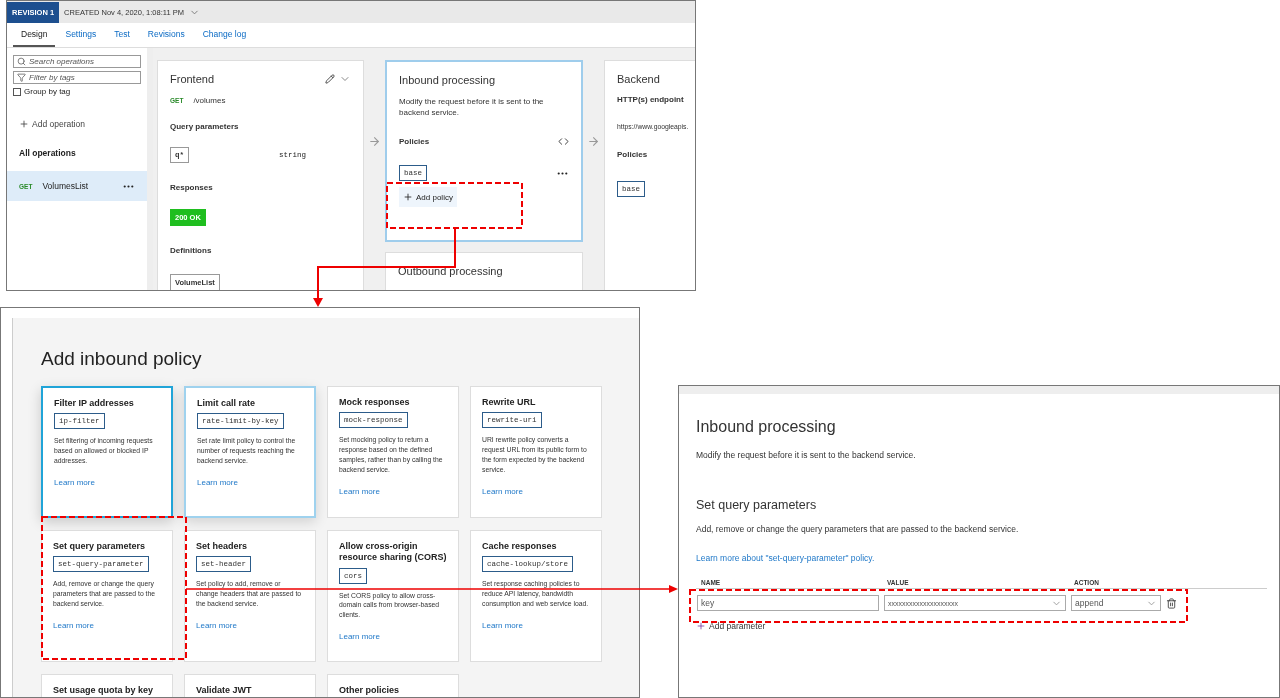 The height and width of the screenshot is (698, 1280). I want to click on section-title: Set query parameters, so click(757, 505).